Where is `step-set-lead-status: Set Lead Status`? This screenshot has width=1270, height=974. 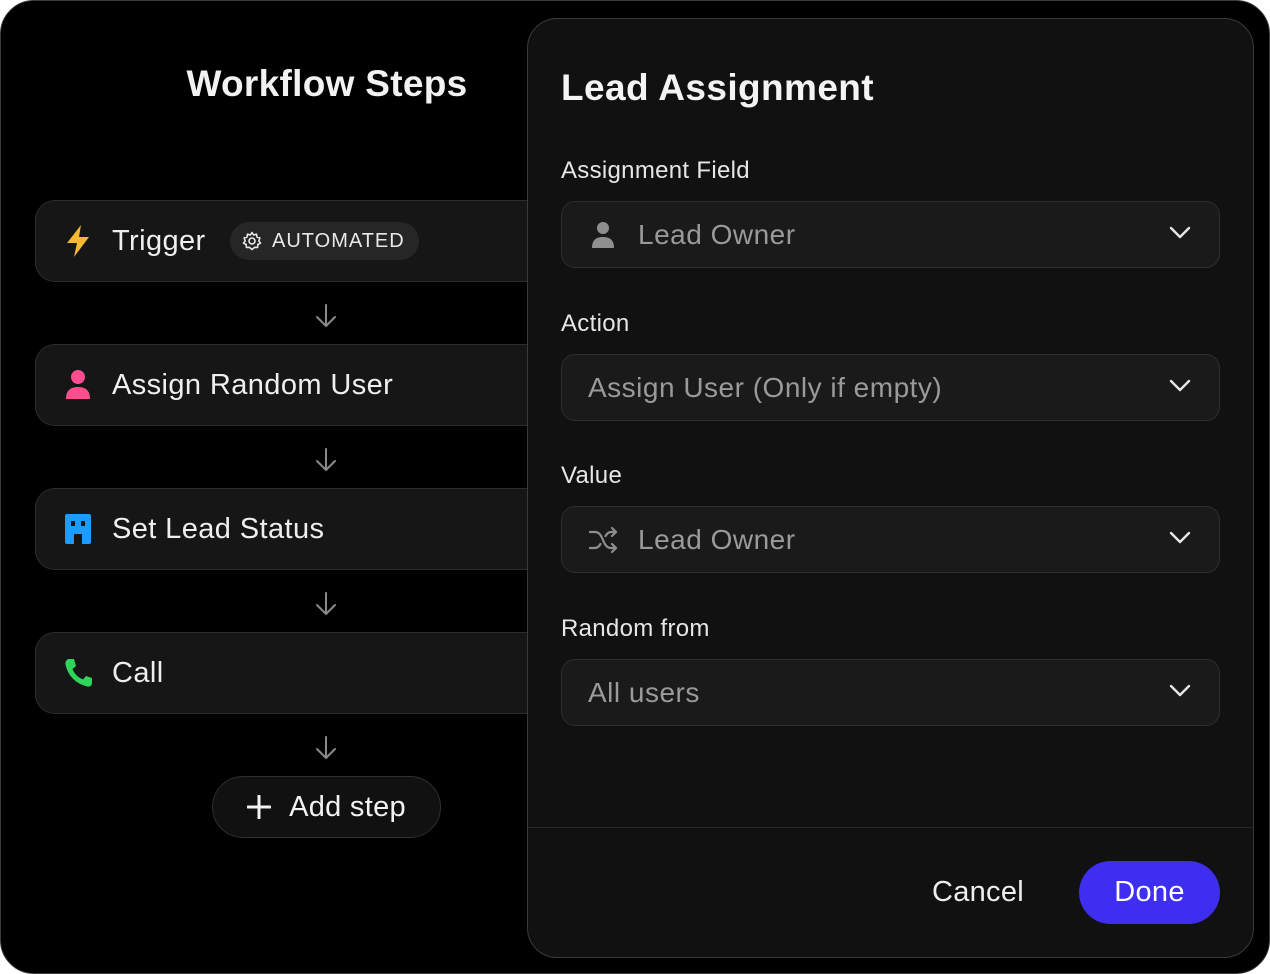 step-set-lead-status: Set Lead Status is located at coordinates (315, 529).